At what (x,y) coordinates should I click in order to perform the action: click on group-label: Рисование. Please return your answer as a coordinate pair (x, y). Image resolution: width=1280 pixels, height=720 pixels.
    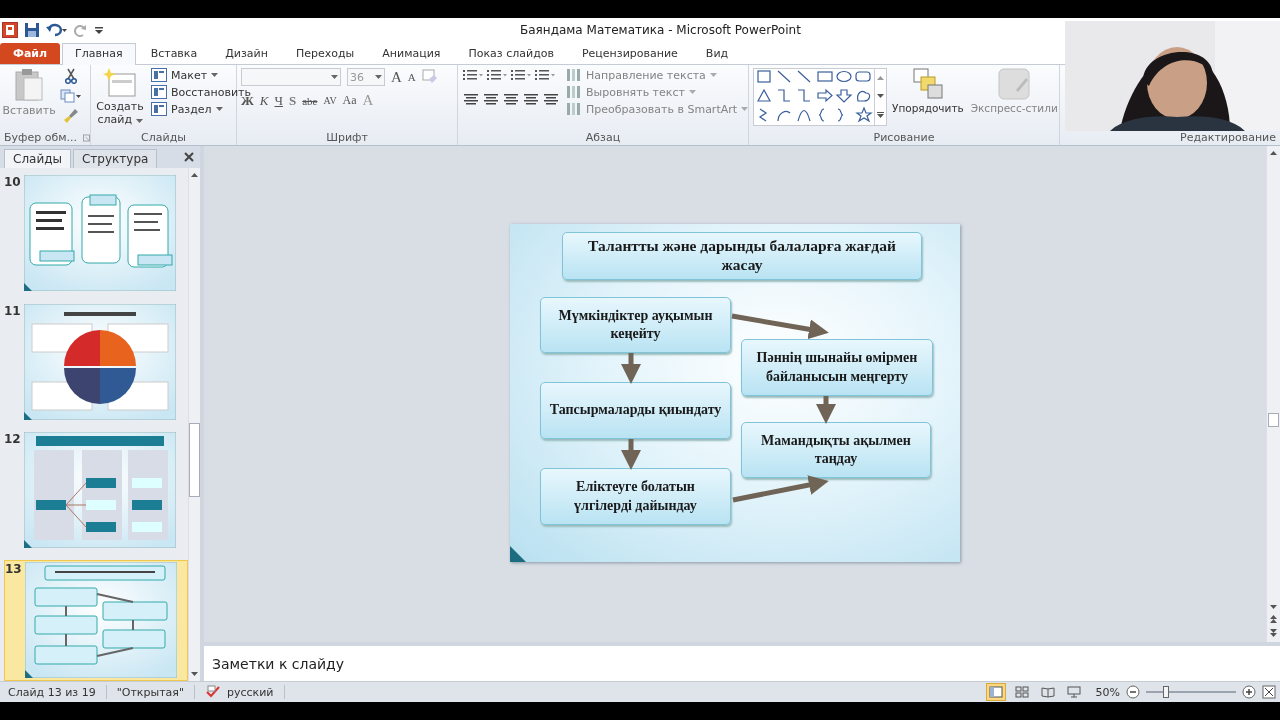
    Looking at the image, I should click on (904, 137).